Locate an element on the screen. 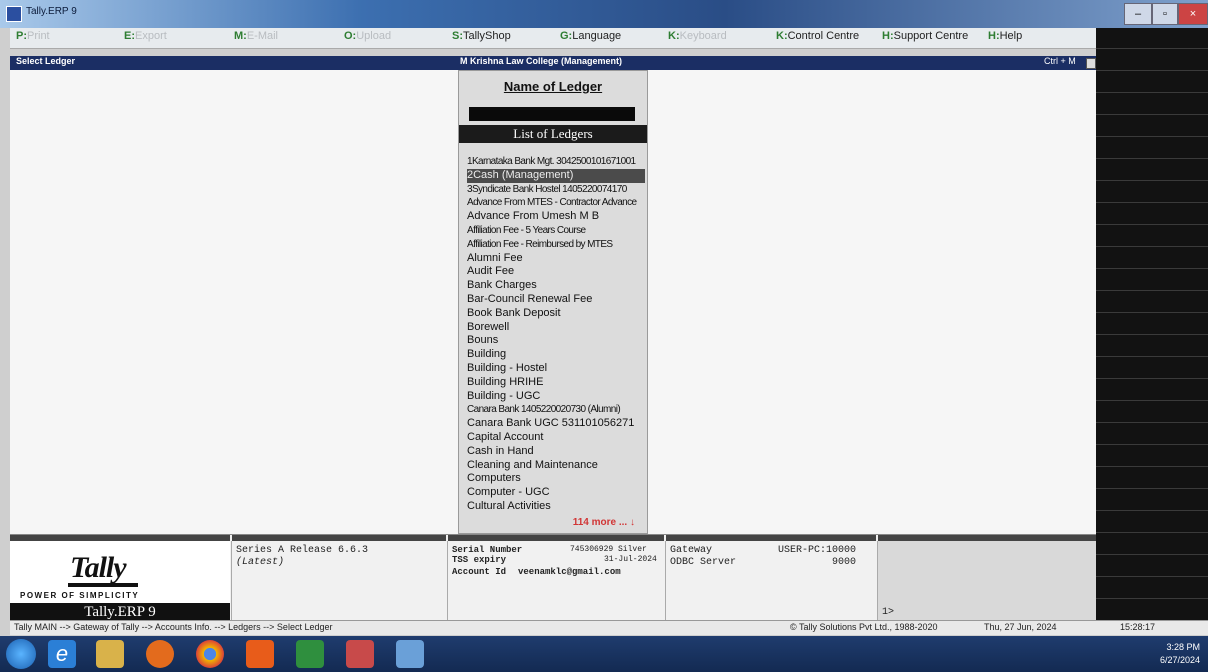 This screenshot has width=1208, height=672. file-explorer-icon is located at coordinates (110, 654).